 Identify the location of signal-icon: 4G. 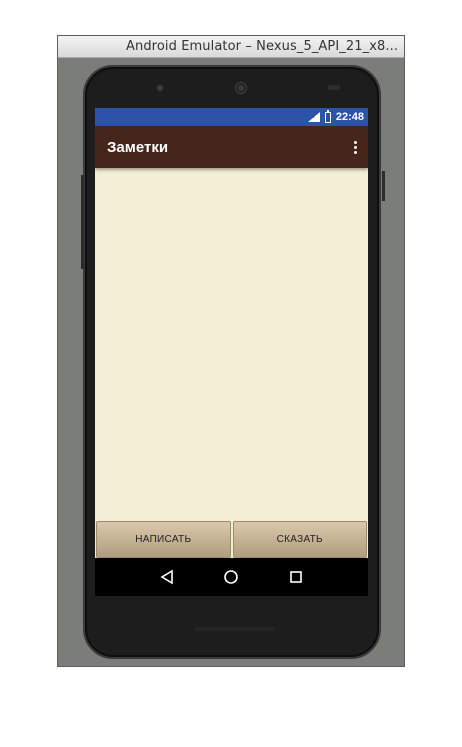
(313, 117).